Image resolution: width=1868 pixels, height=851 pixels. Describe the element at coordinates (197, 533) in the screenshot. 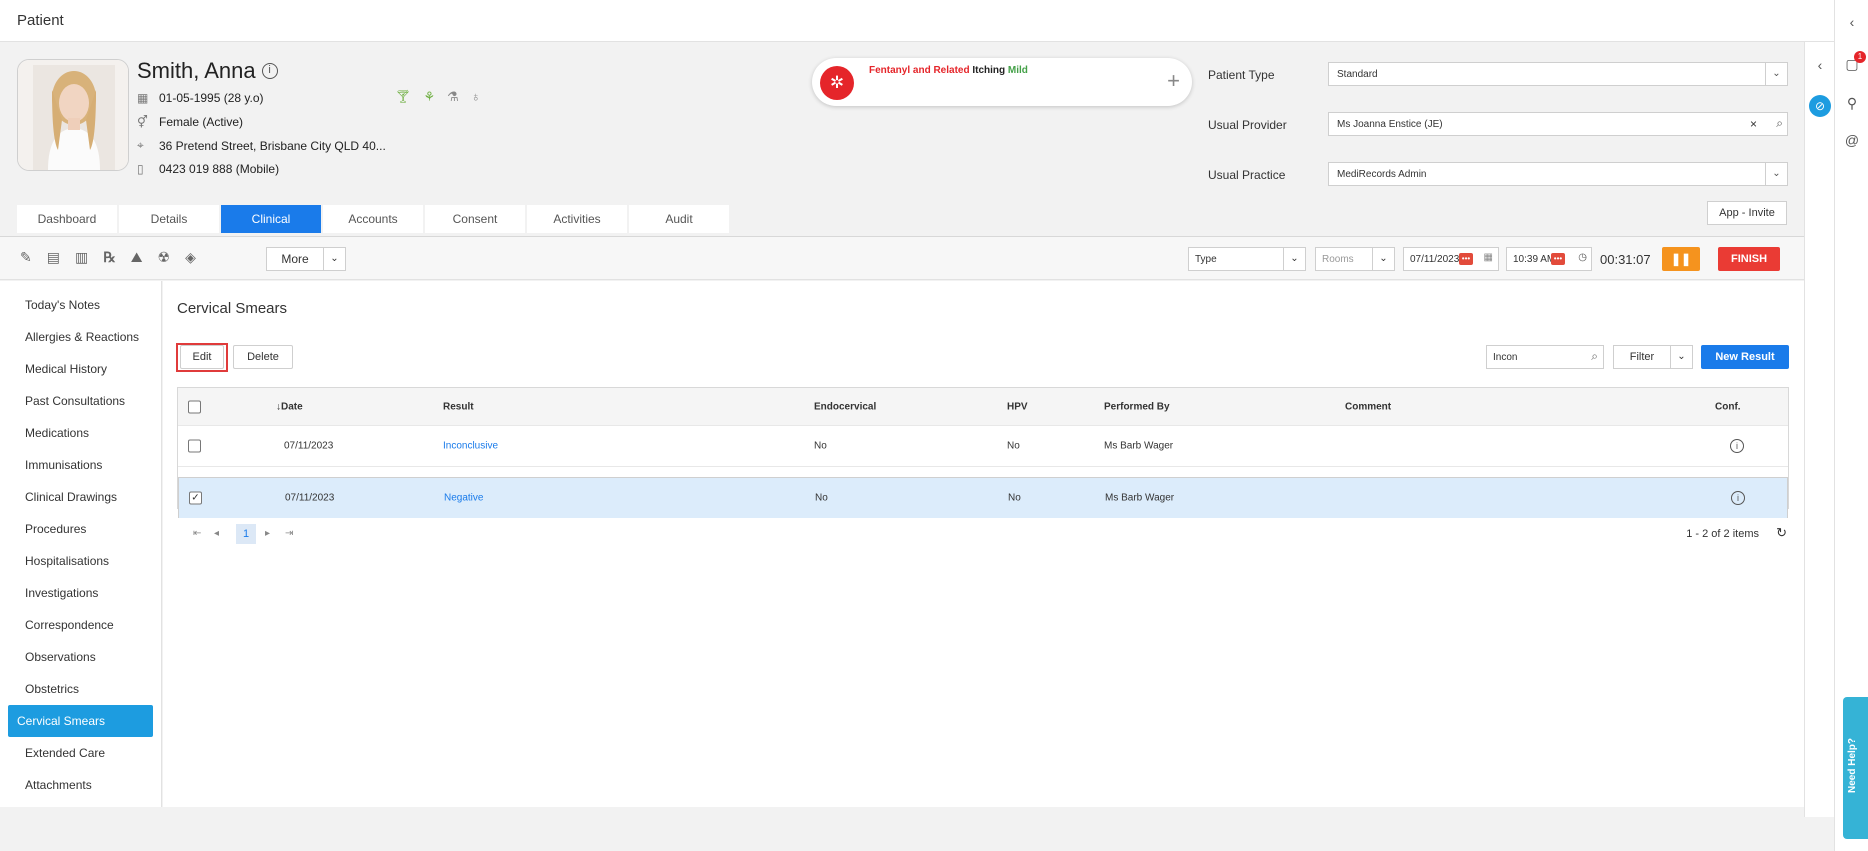

I see `first-page-icon: ⇤` at that location.